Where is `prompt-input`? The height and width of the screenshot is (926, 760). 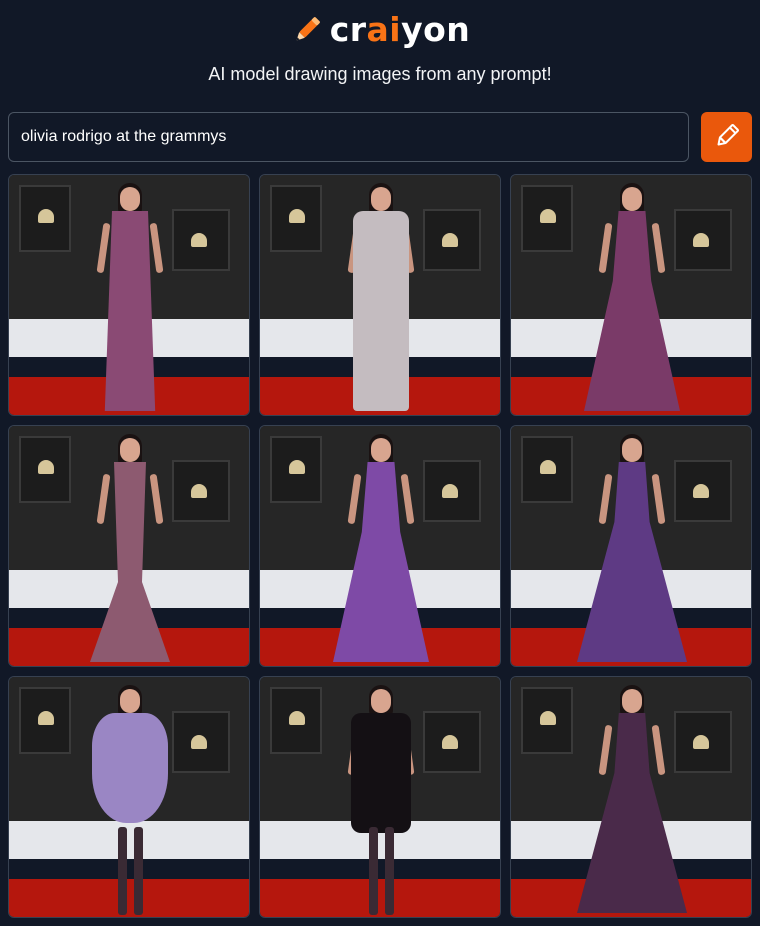
prompt-input is located at coordinates (348, 137).